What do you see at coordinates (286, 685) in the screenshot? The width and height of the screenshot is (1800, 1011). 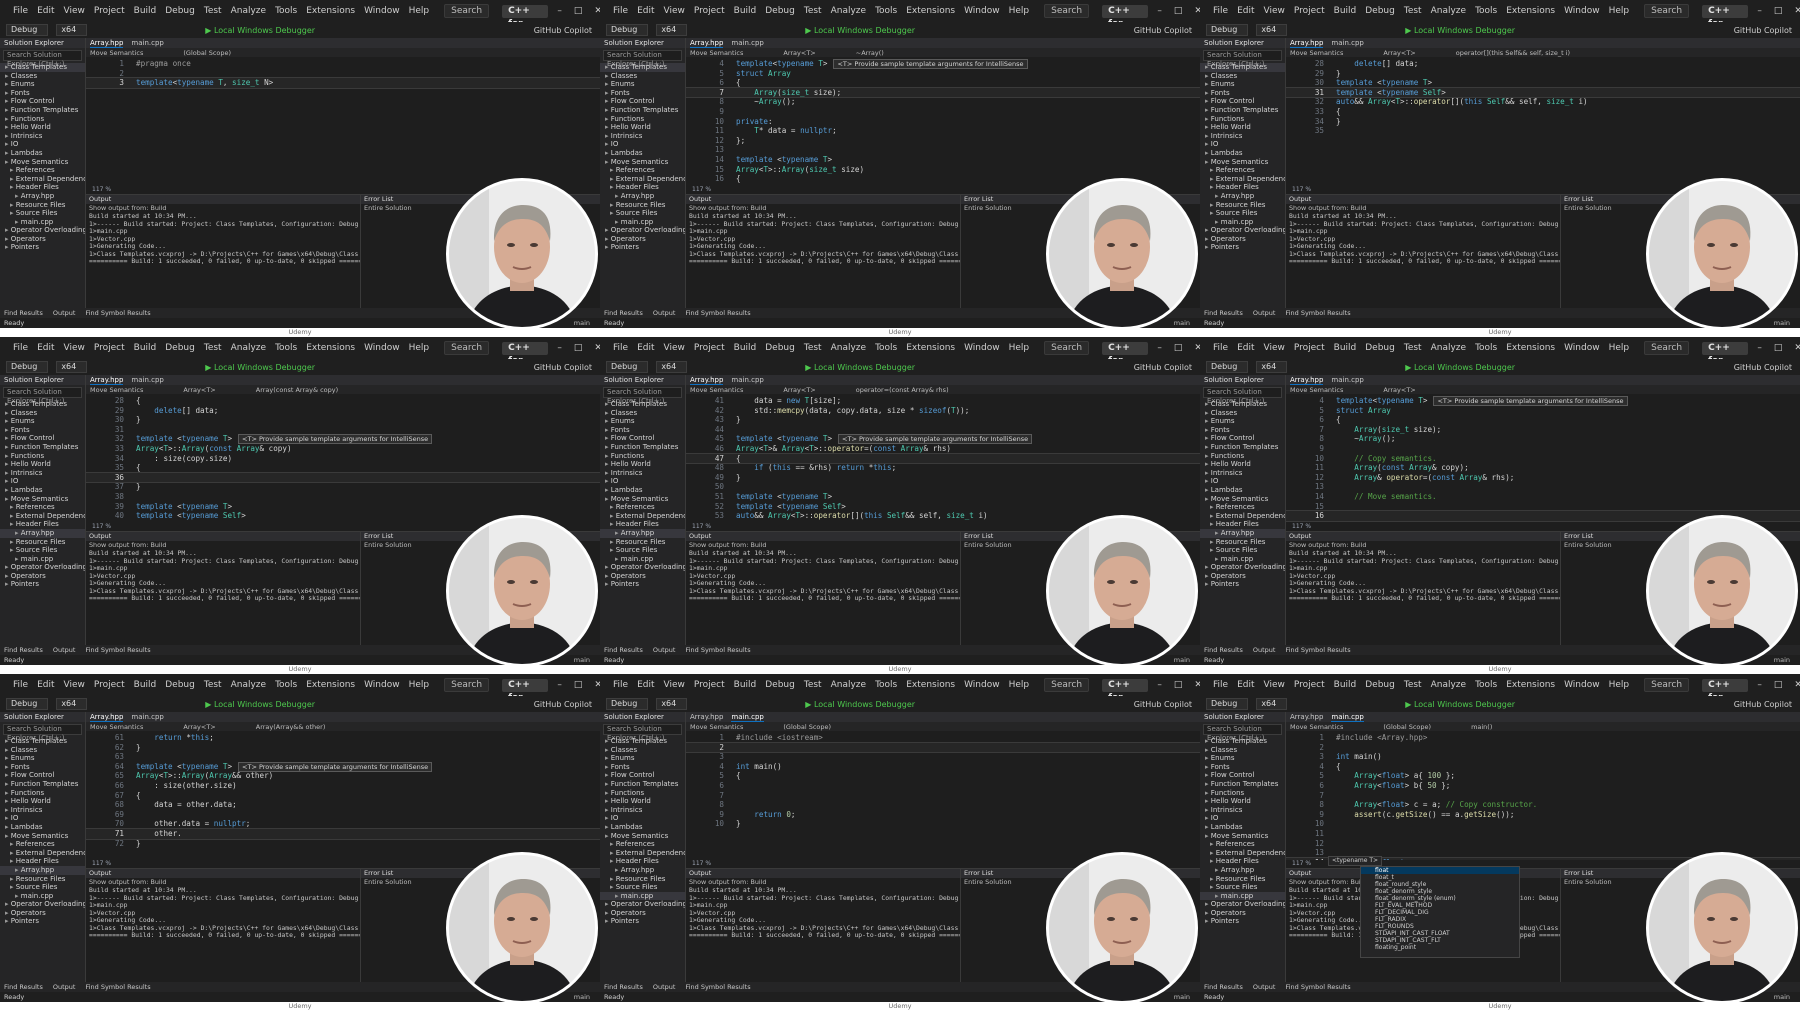 I see `menu-tools: Tools` at bounding box center [286, 685].